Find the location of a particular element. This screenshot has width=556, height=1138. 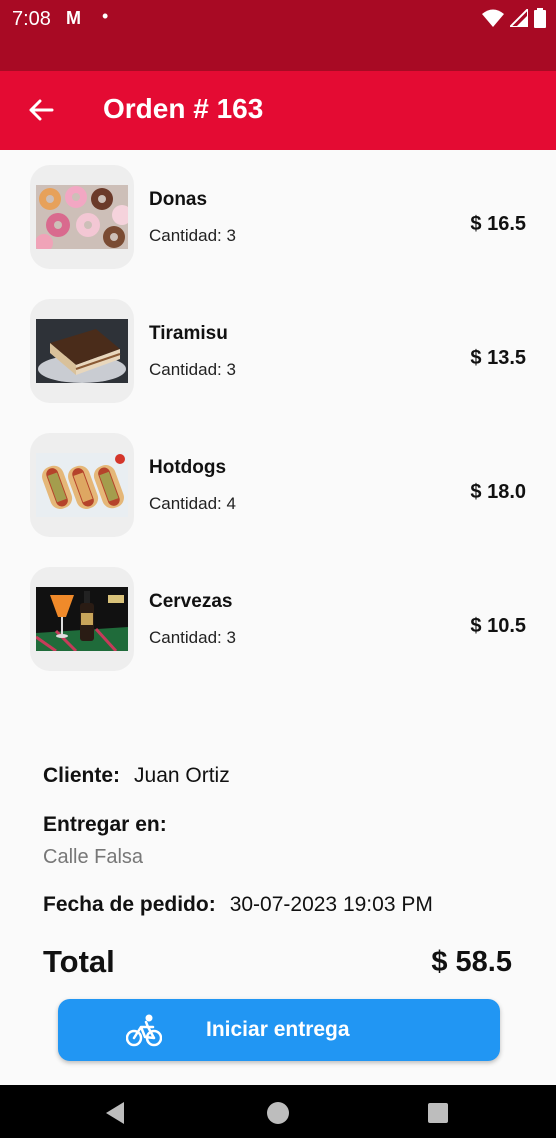

order-item: Cervezas Cantidad: 3 $ 10.5 is located at coordinates (278, 620).